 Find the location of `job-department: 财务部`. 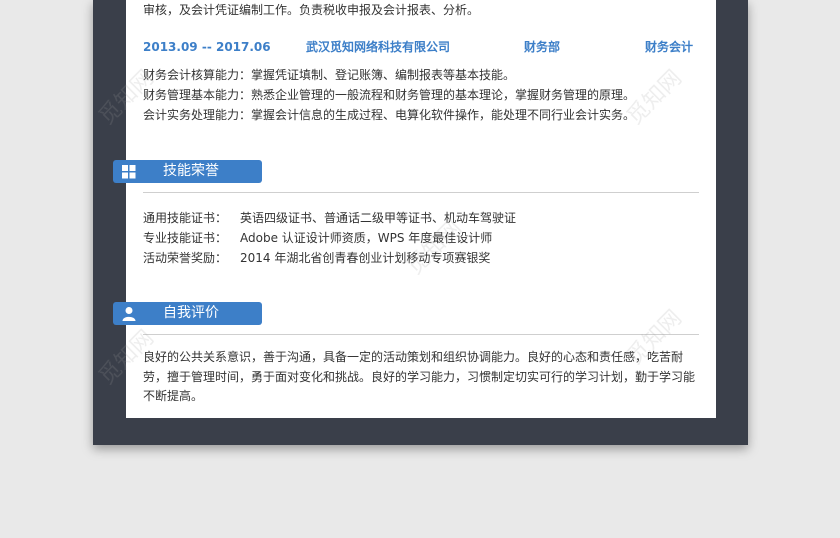

job-department: 财务部 is located at coordinates (542, 47).